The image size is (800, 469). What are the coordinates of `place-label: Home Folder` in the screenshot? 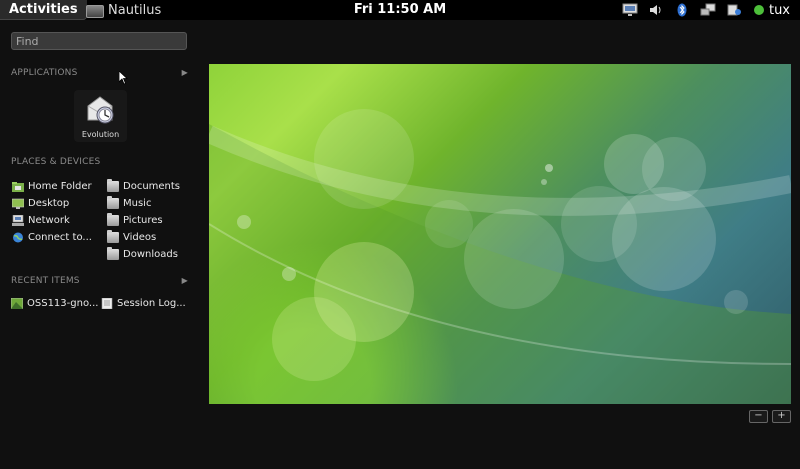 It's located at (60, 186).